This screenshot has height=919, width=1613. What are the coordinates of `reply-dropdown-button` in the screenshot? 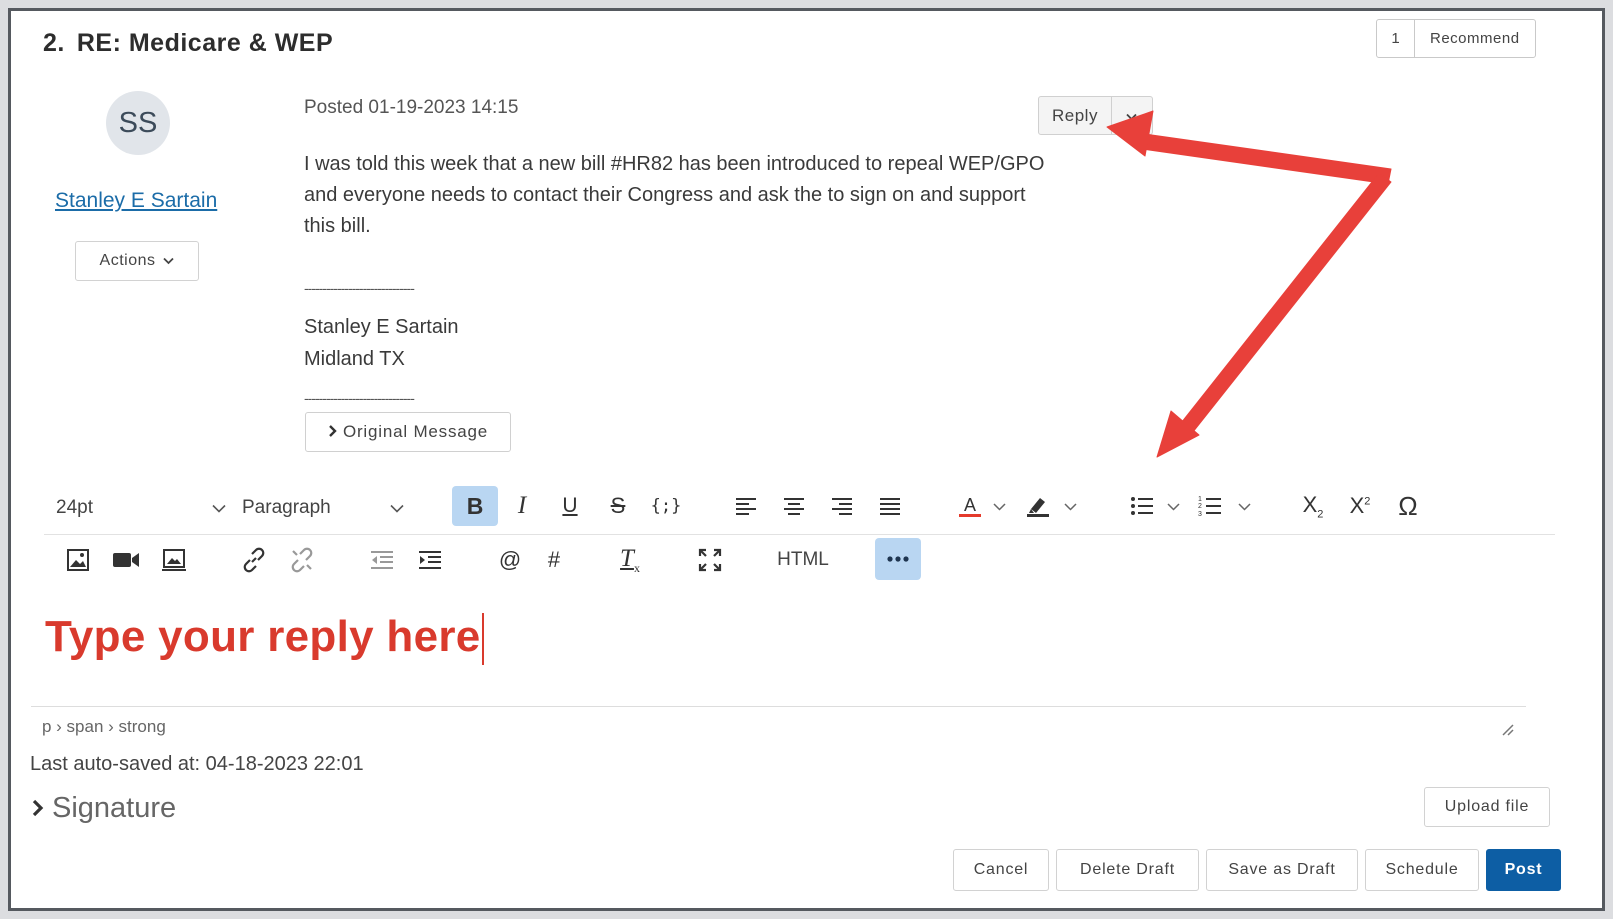 It's located at (1132, 115).